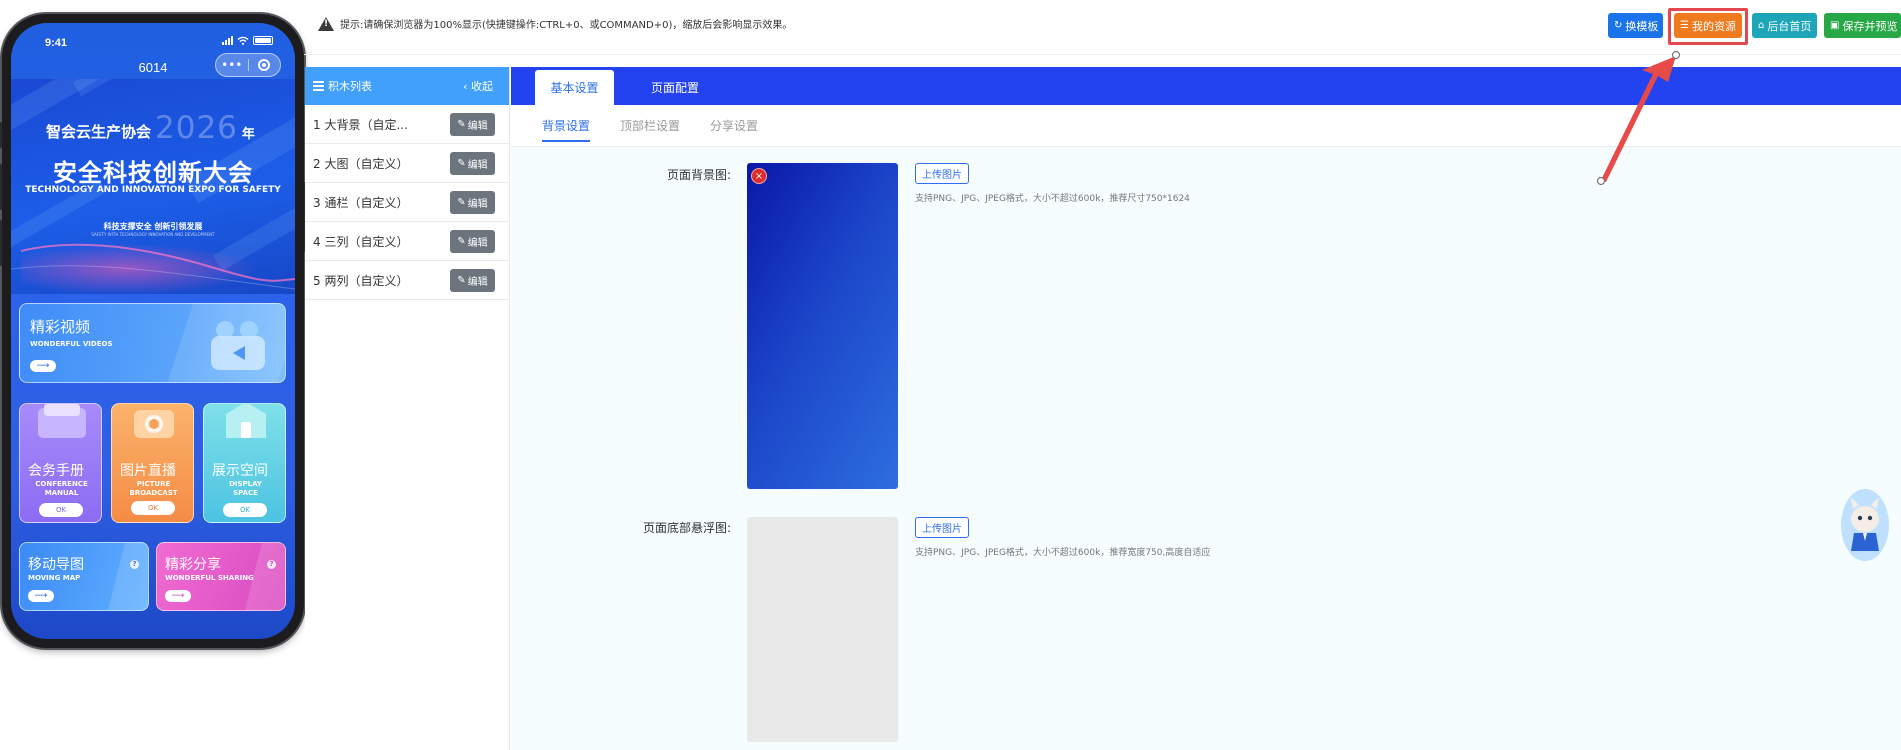  I want to click on change-template-button: ↻ 换模板, so click(1635, 25).